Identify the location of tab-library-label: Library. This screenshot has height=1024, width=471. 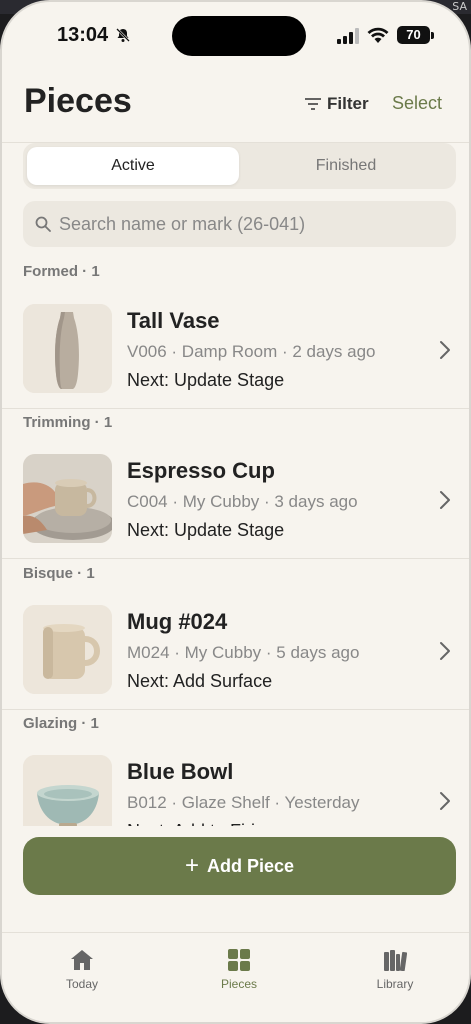
(395, 984).